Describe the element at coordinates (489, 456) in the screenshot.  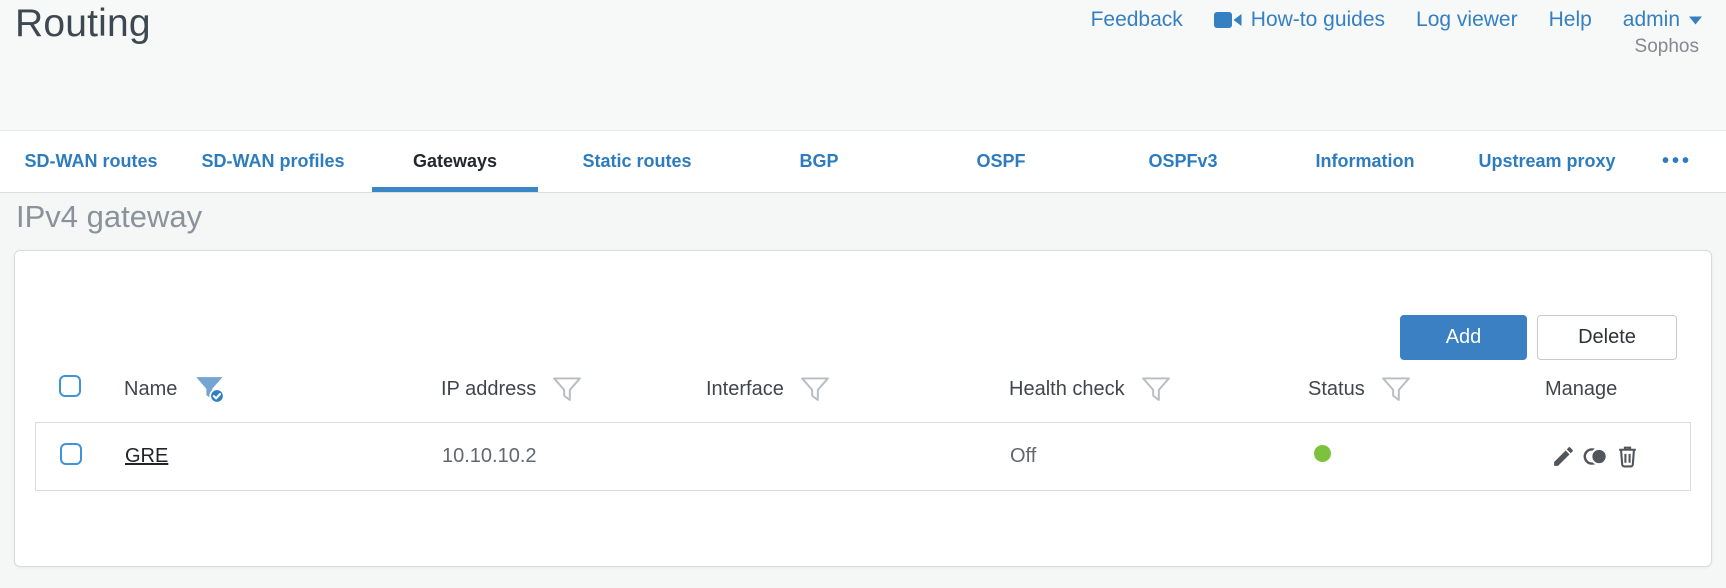
I see `ip-address-value: 10.10.10.2` at that location.